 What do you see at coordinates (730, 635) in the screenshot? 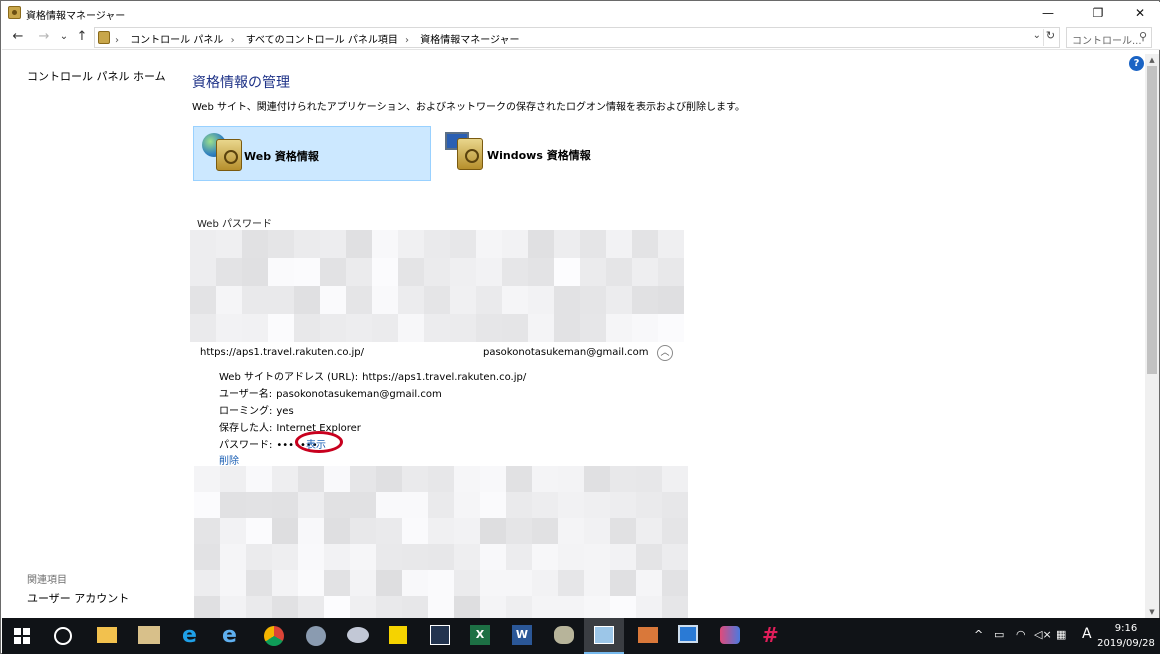
I see `infinity-app-icon` at bounding box center [730, 635].